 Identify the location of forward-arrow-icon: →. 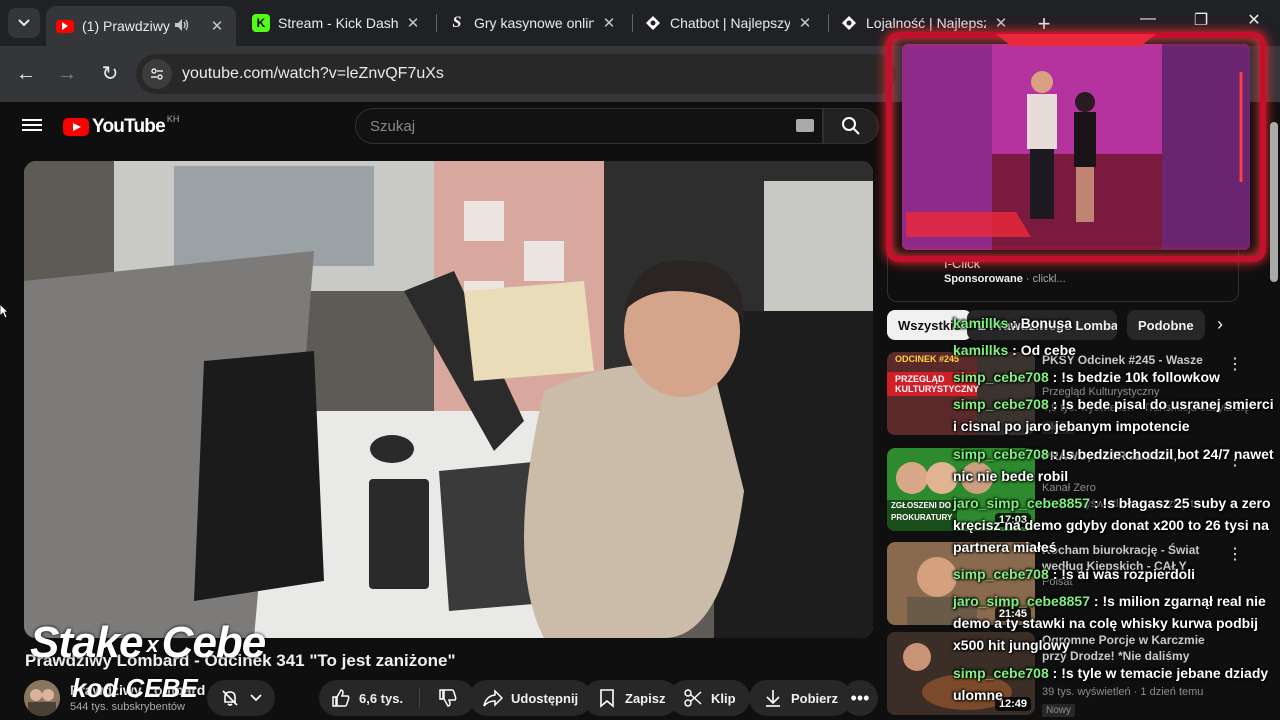
(67, 74).